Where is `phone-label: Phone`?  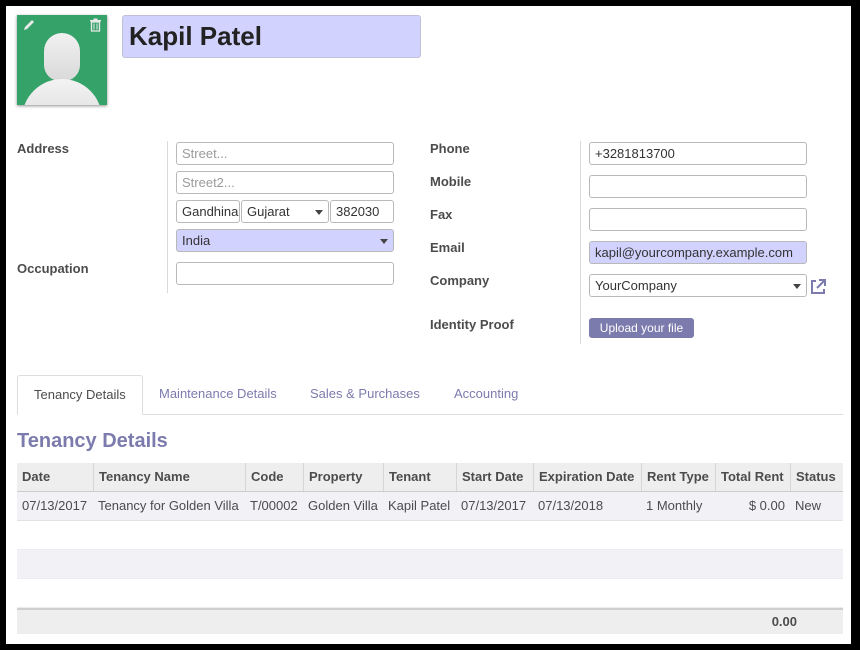
phone-label: Phone is located at coordinates (450, 148).